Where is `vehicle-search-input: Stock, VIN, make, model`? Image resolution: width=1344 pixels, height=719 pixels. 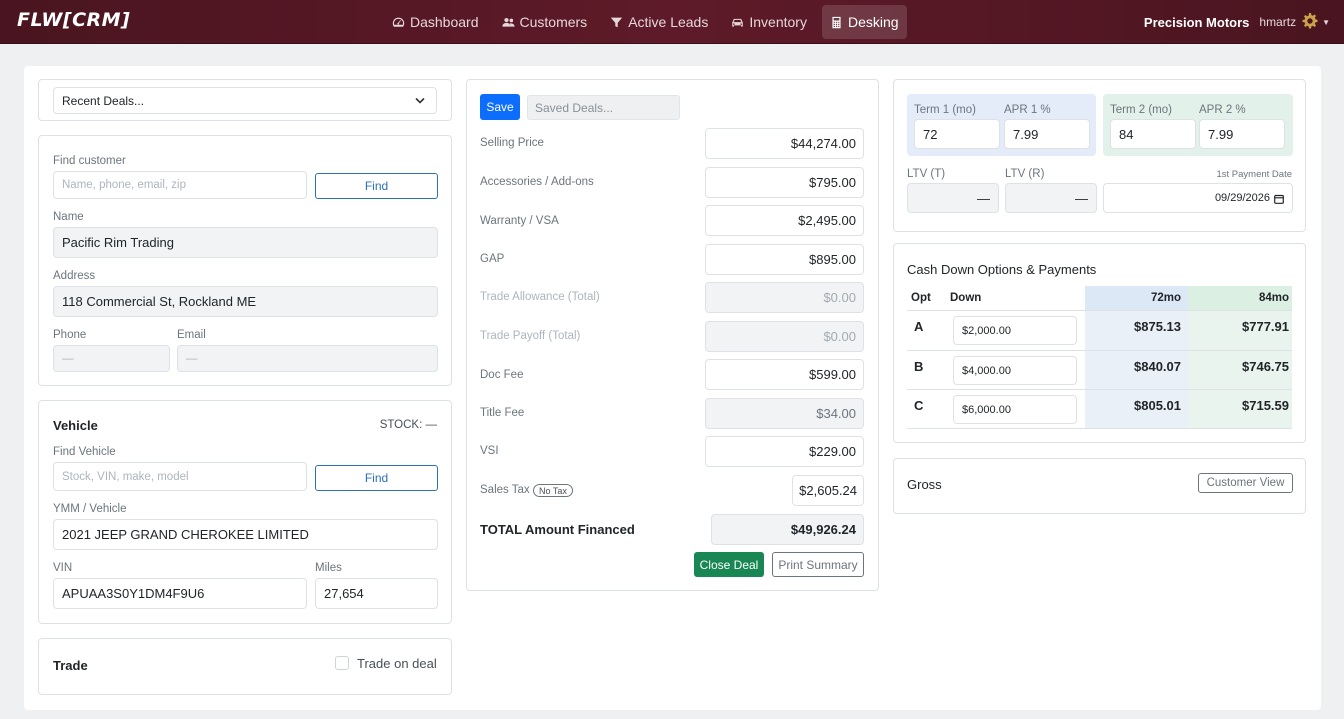
vehicle-search-input: Stock, VIN, make, model is located at coordinates (180, 476).